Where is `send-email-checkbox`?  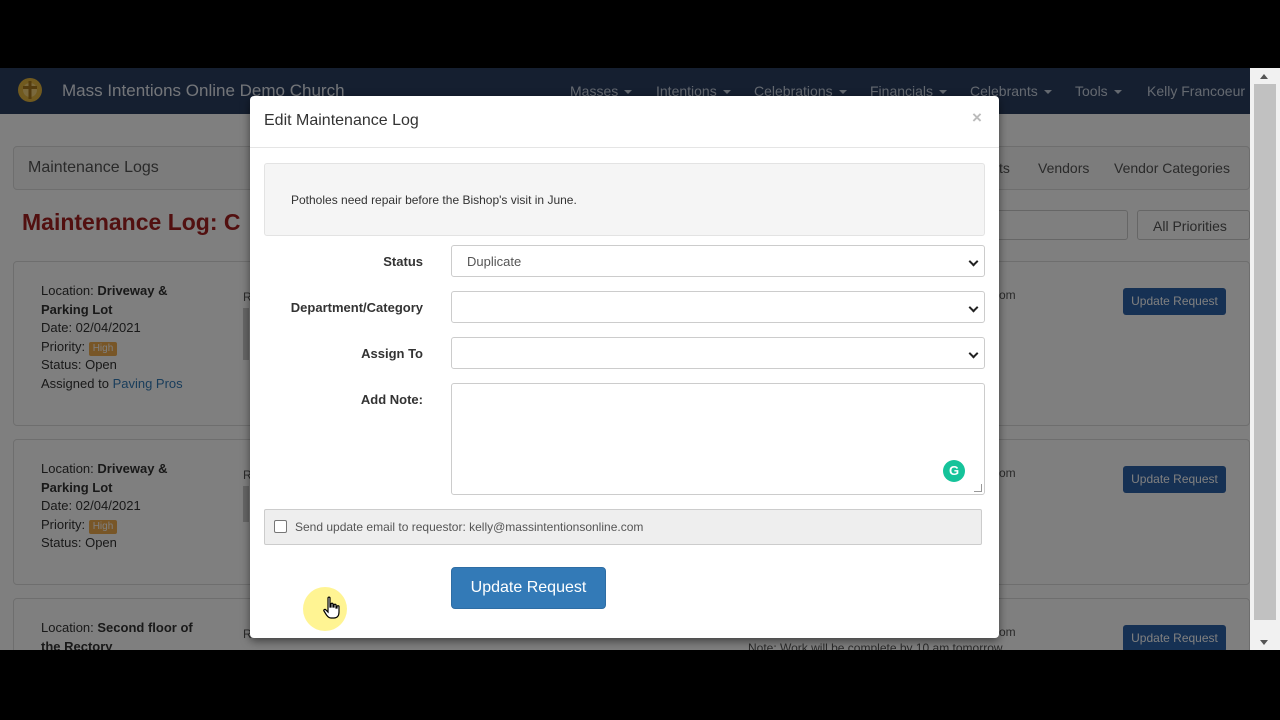 send-email-checkbox is located at coordinates (280, 526).